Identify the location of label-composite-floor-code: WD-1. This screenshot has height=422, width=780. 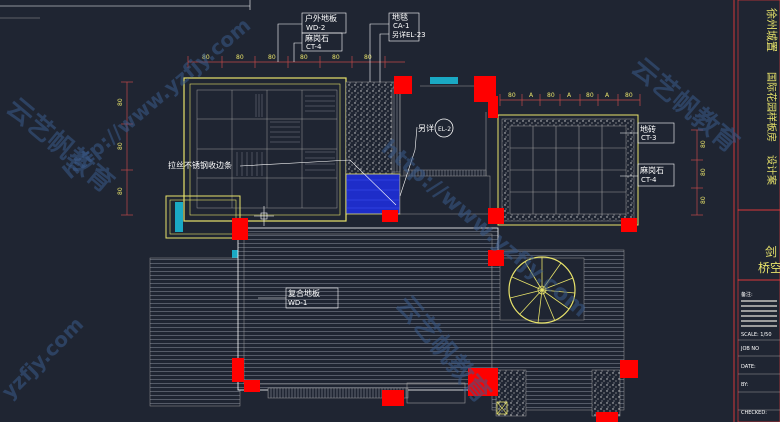
(297, 303).